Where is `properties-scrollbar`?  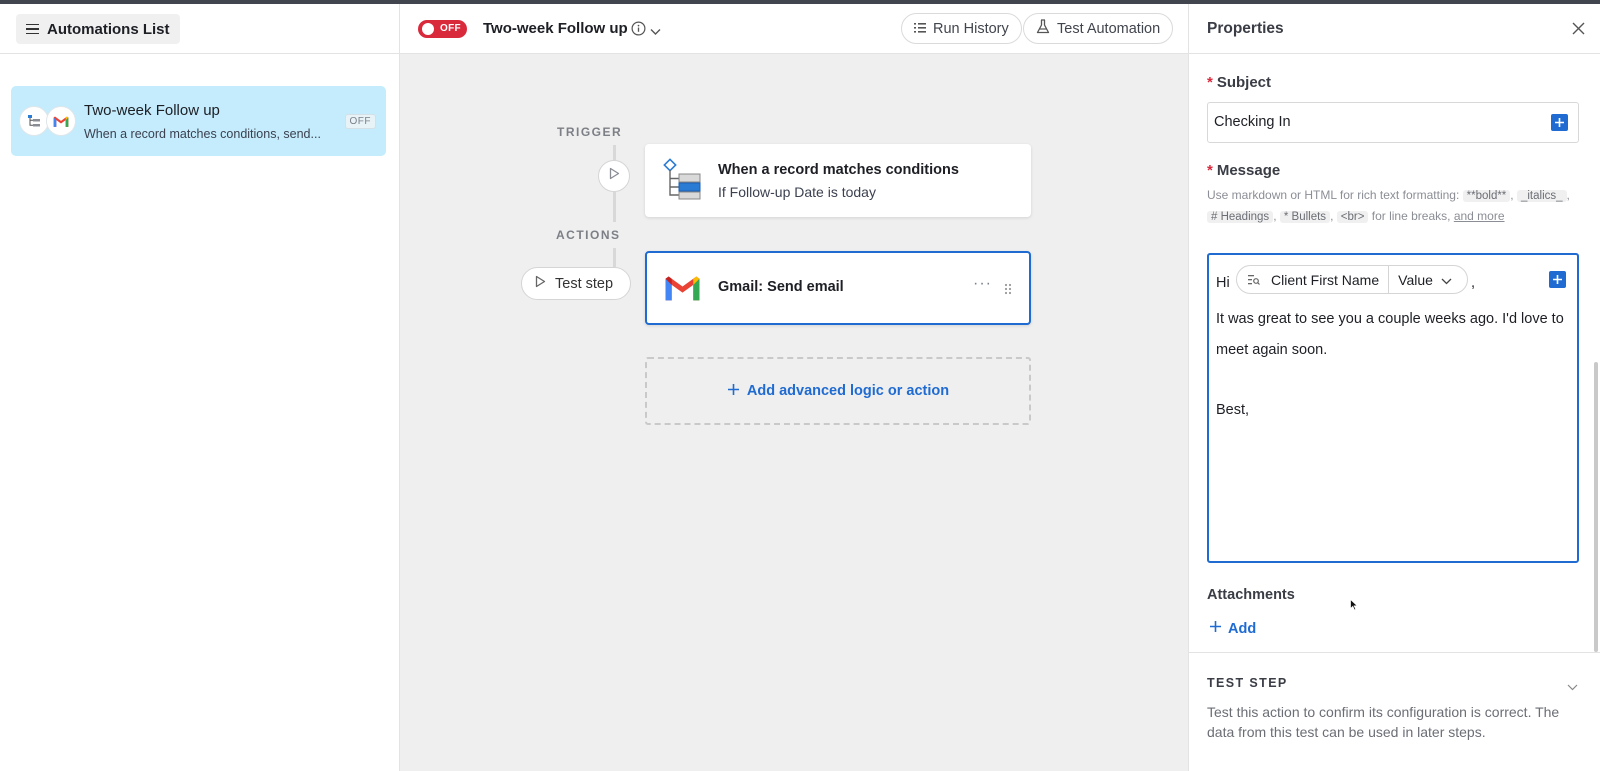 properties-scrollbar is located at coordinates (1596, 507).